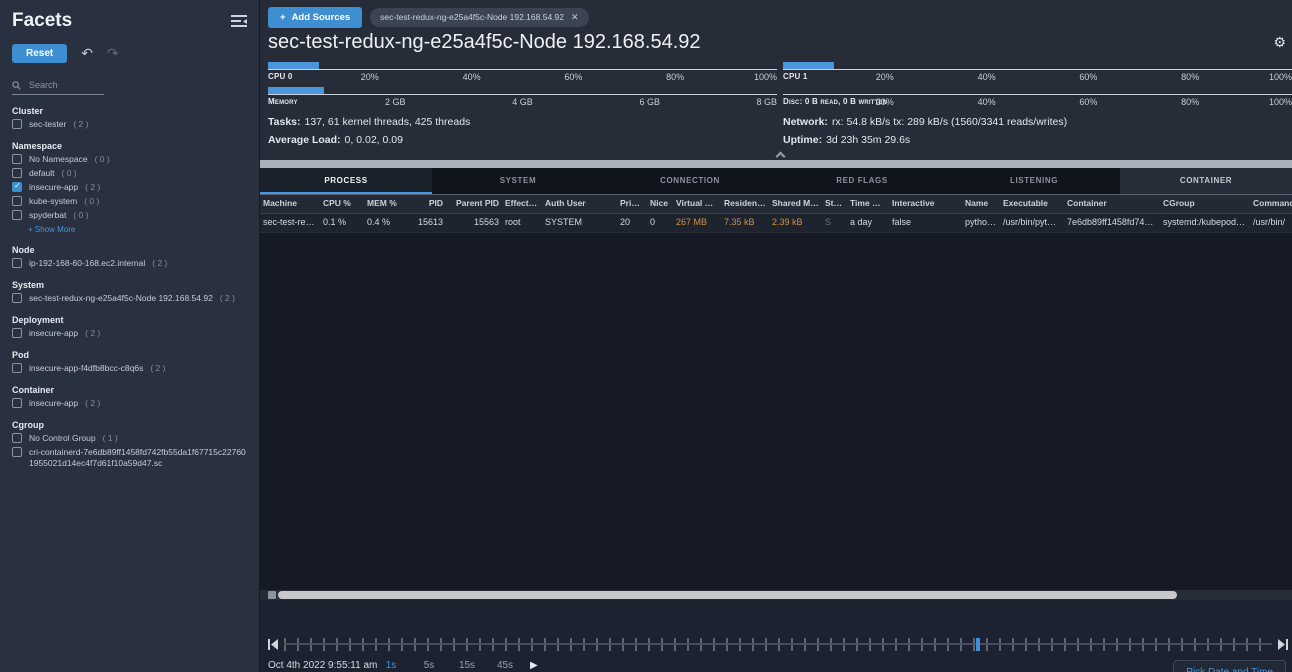 Image resolution: width=1292 pixels, height=672 pixels. Describe the element at coordinates (273, 644) in the screenshot. I see `skip-to-start-icon` at that location.